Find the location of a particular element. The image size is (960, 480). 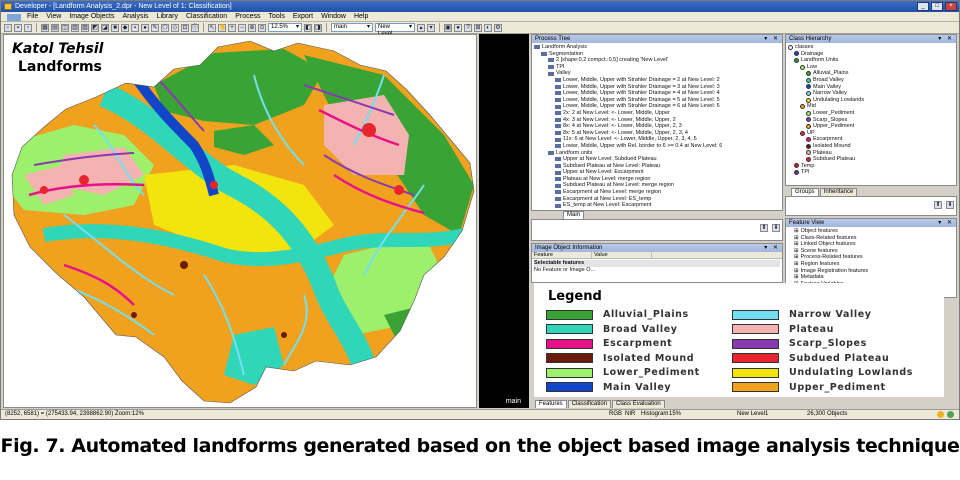

class-tree-row: Undulating Lowlands is located at coordinates (871, 100).